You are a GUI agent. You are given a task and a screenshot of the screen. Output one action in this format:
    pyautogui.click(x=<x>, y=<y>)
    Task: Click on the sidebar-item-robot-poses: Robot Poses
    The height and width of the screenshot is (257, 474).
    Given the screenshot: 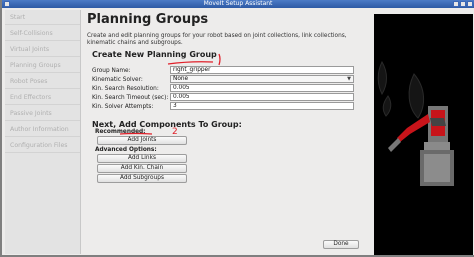 What is the action you would take?
    pyautogui.click(x=42, y=81)
    